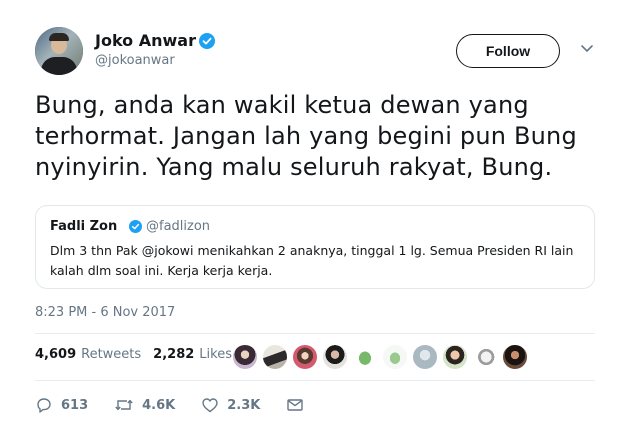 The width and height of the screenshot is (631, 441). What do you see at coordinates (178, 226) in the screenshot?
I see `quoted-author-handle: @fadlizon` at bounding box center [178, 226].